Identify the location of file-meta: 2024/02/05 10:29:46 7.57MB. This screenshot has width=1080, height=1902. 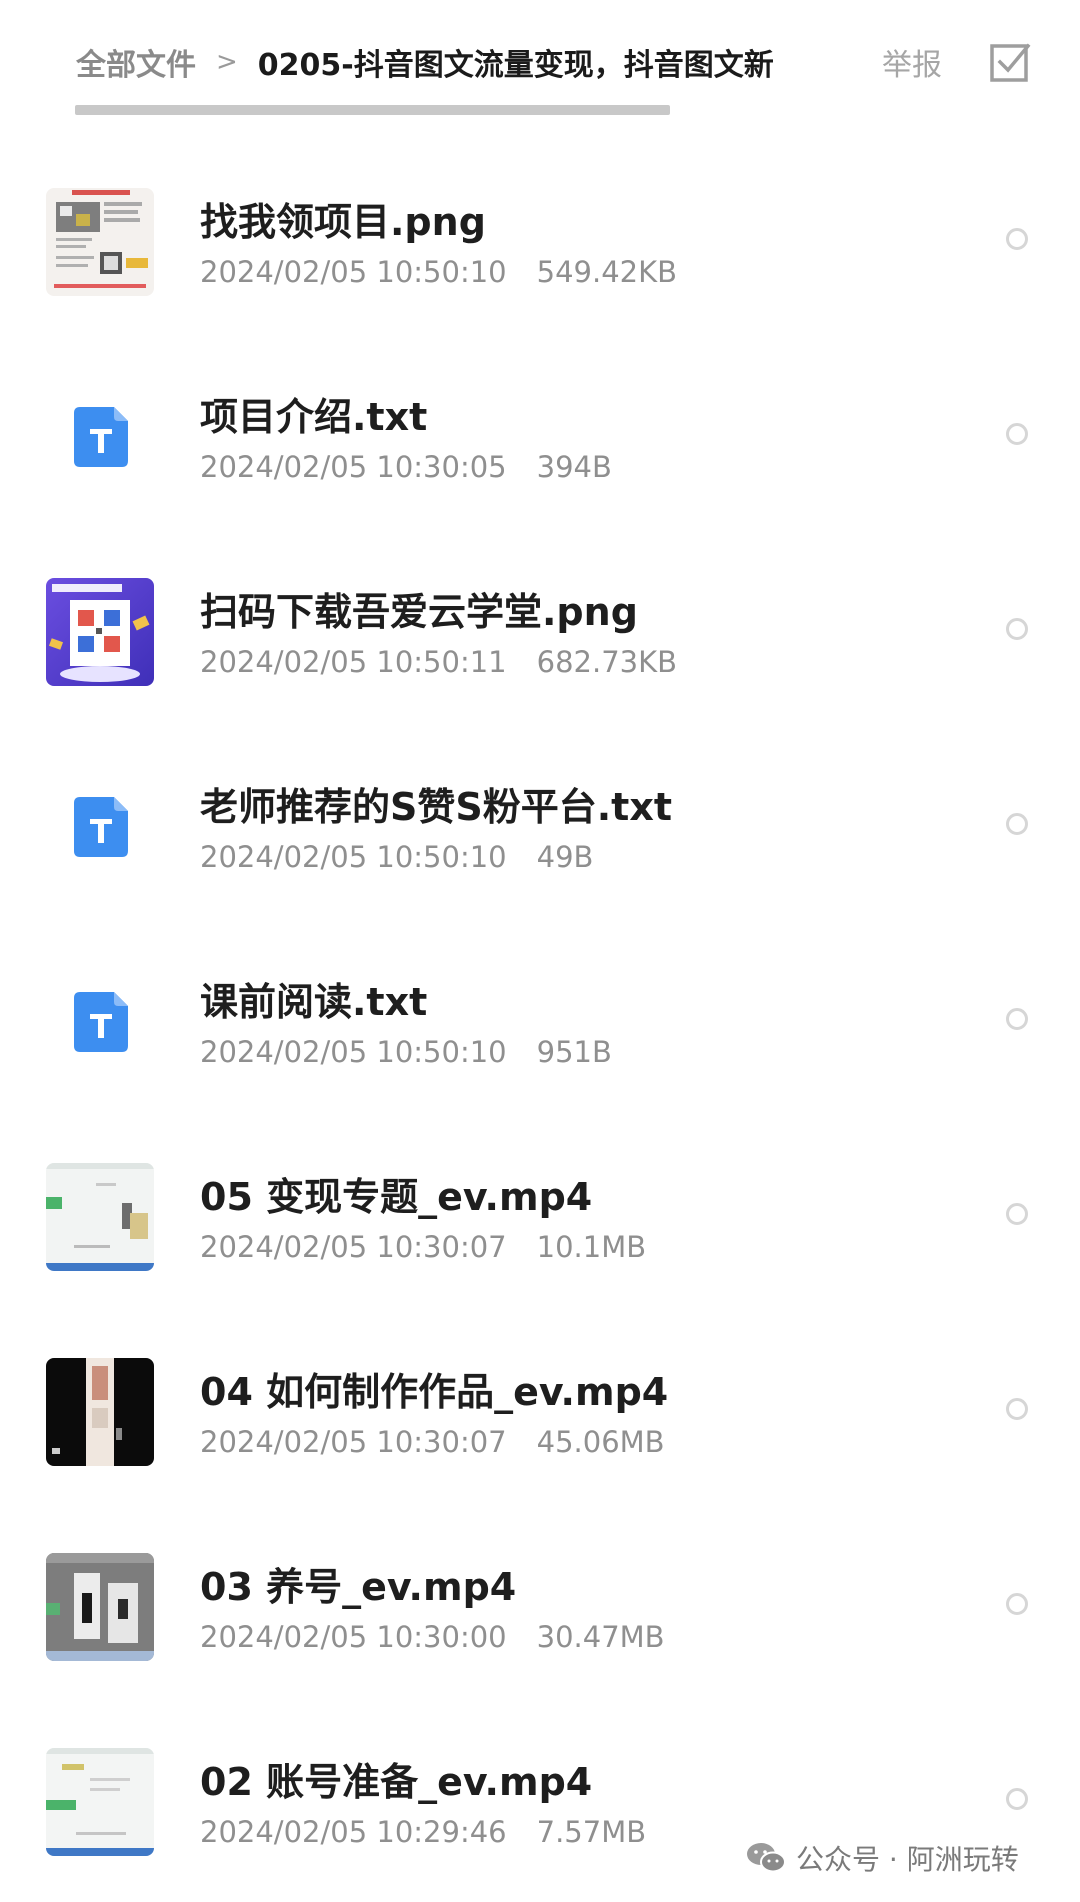
(423, 1832).